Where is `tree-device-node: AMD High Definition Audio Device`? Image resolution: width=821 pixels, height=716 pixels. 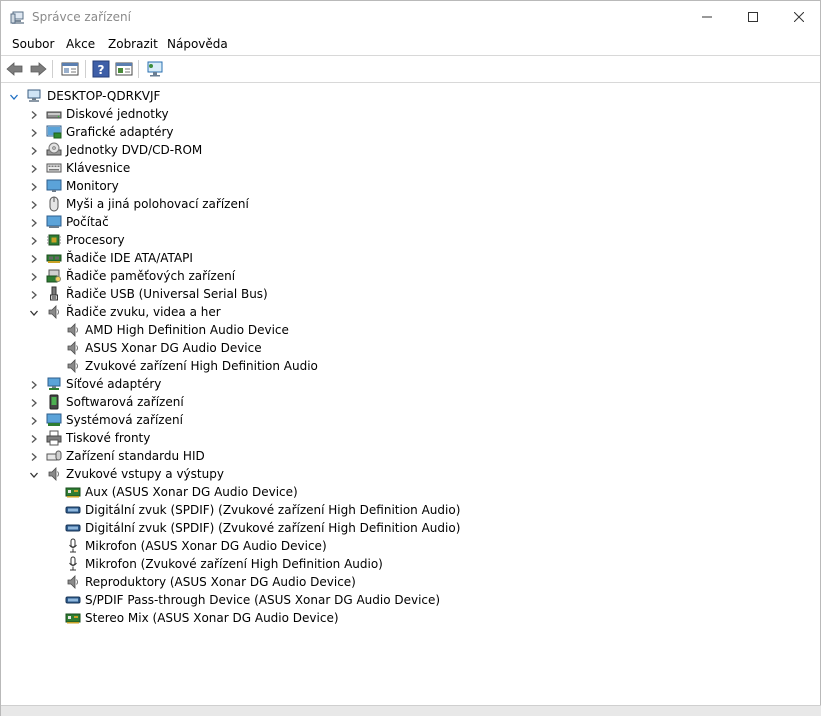 tree-device-node: AMD High Definition Audio Device is located at coordinates (410, 330).